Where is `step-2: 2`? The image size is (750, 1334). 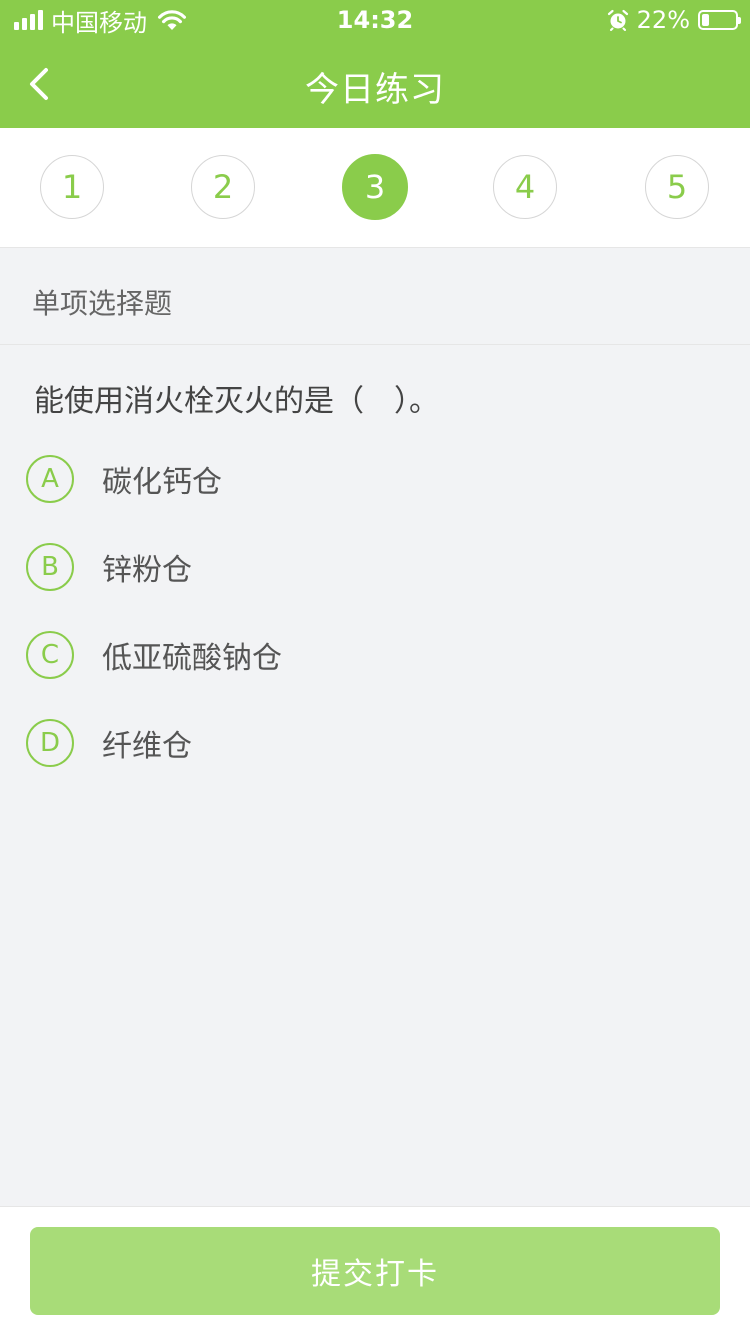 step-2: 2 is located at coordinates (223, 187).